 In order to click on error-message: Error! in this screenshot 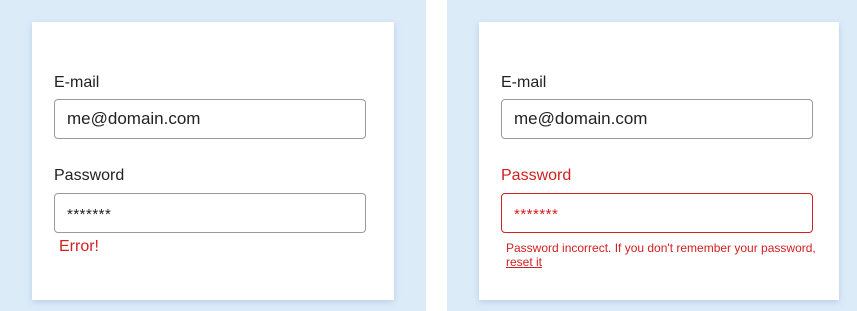, I will do `click(79, 246)`.